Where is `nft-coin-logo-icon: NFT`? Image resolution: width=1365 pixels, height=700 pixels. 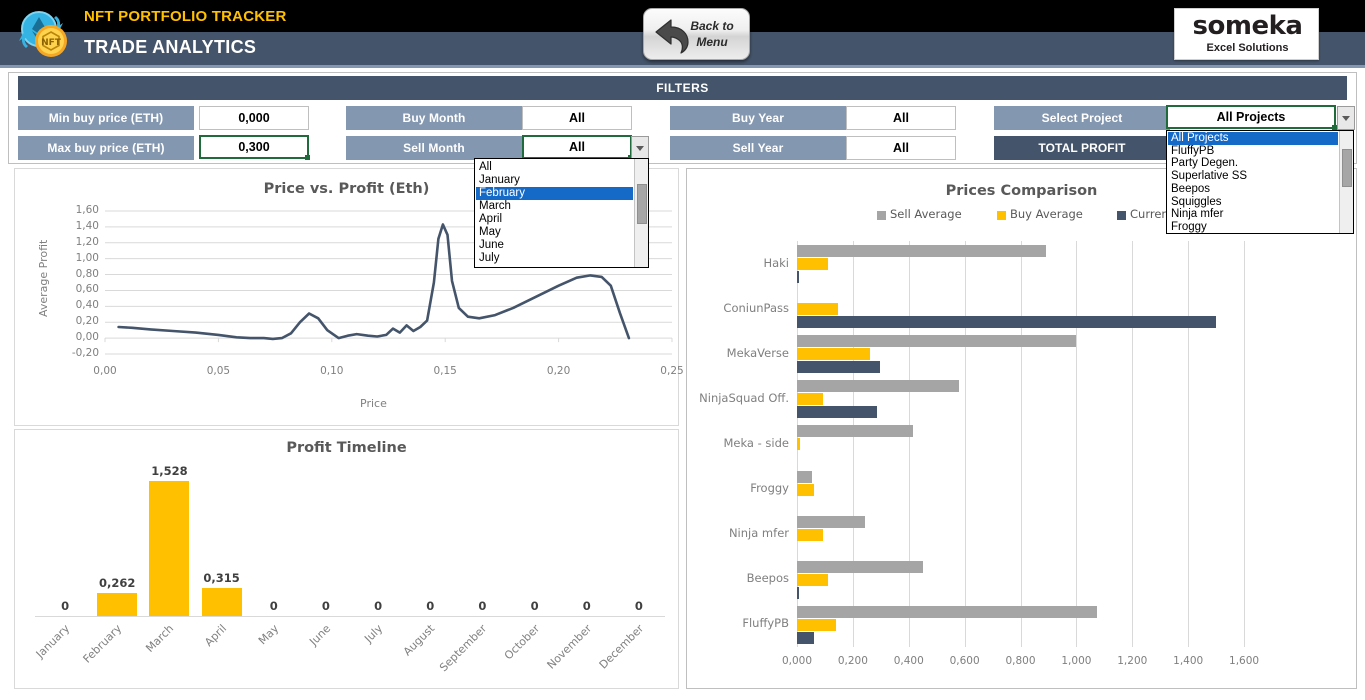
nft-coin-logo-icon: NFT is located at coordinates (43, 34).